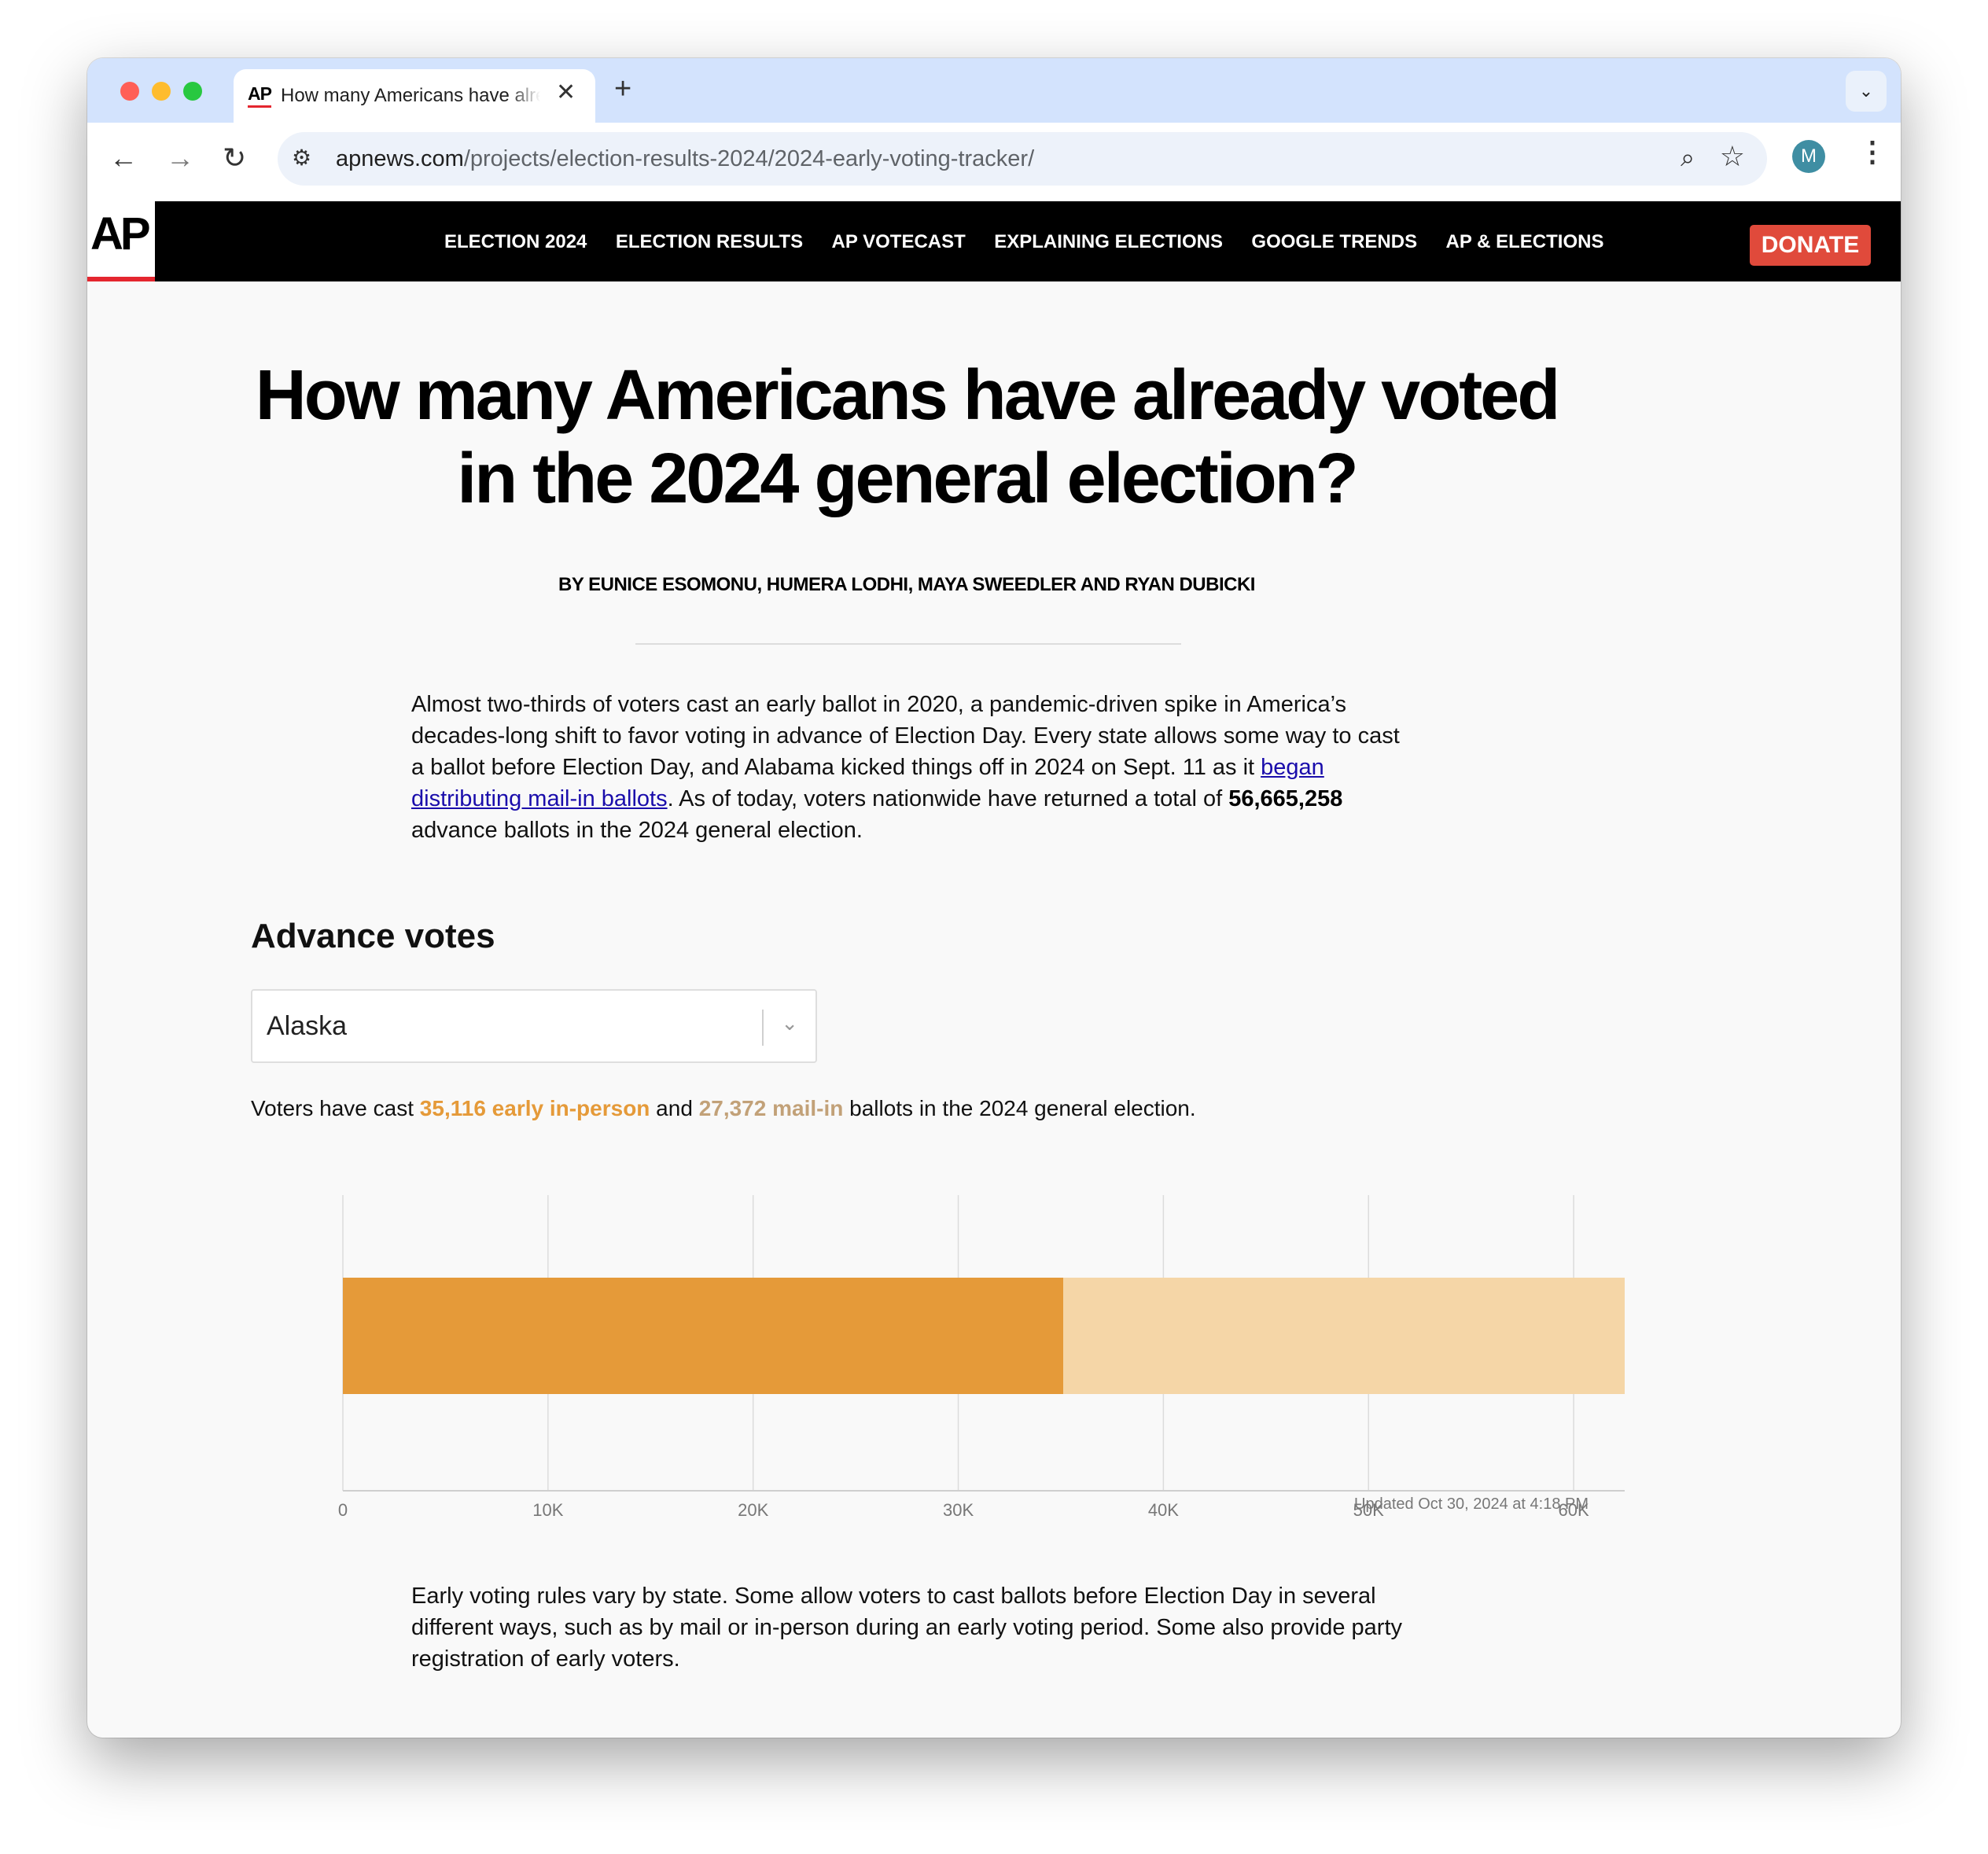 Image resolution: width=1988 pixels, height=1854 pixels. Describe the element at coordinates (709, 242) in the screenshot. I see `nav-link-election-results: ELECTION RESULTS` at that location.